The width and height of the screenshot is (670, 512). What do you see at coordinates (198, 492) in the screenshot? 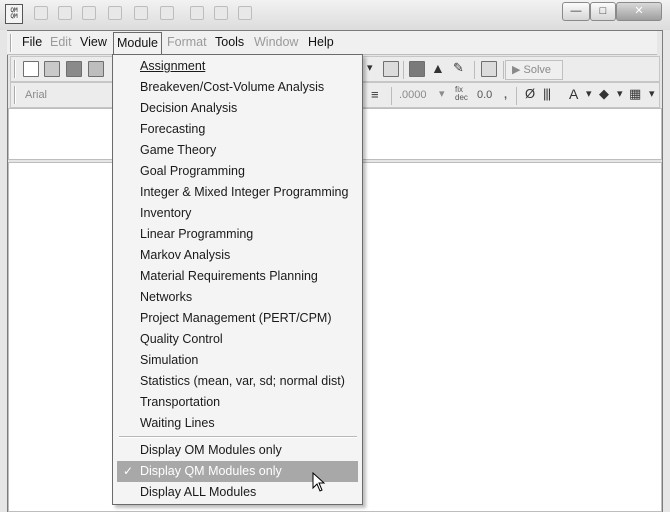
I see `display-option-label: Display ALL Modules` at bounding box center [198, 492].